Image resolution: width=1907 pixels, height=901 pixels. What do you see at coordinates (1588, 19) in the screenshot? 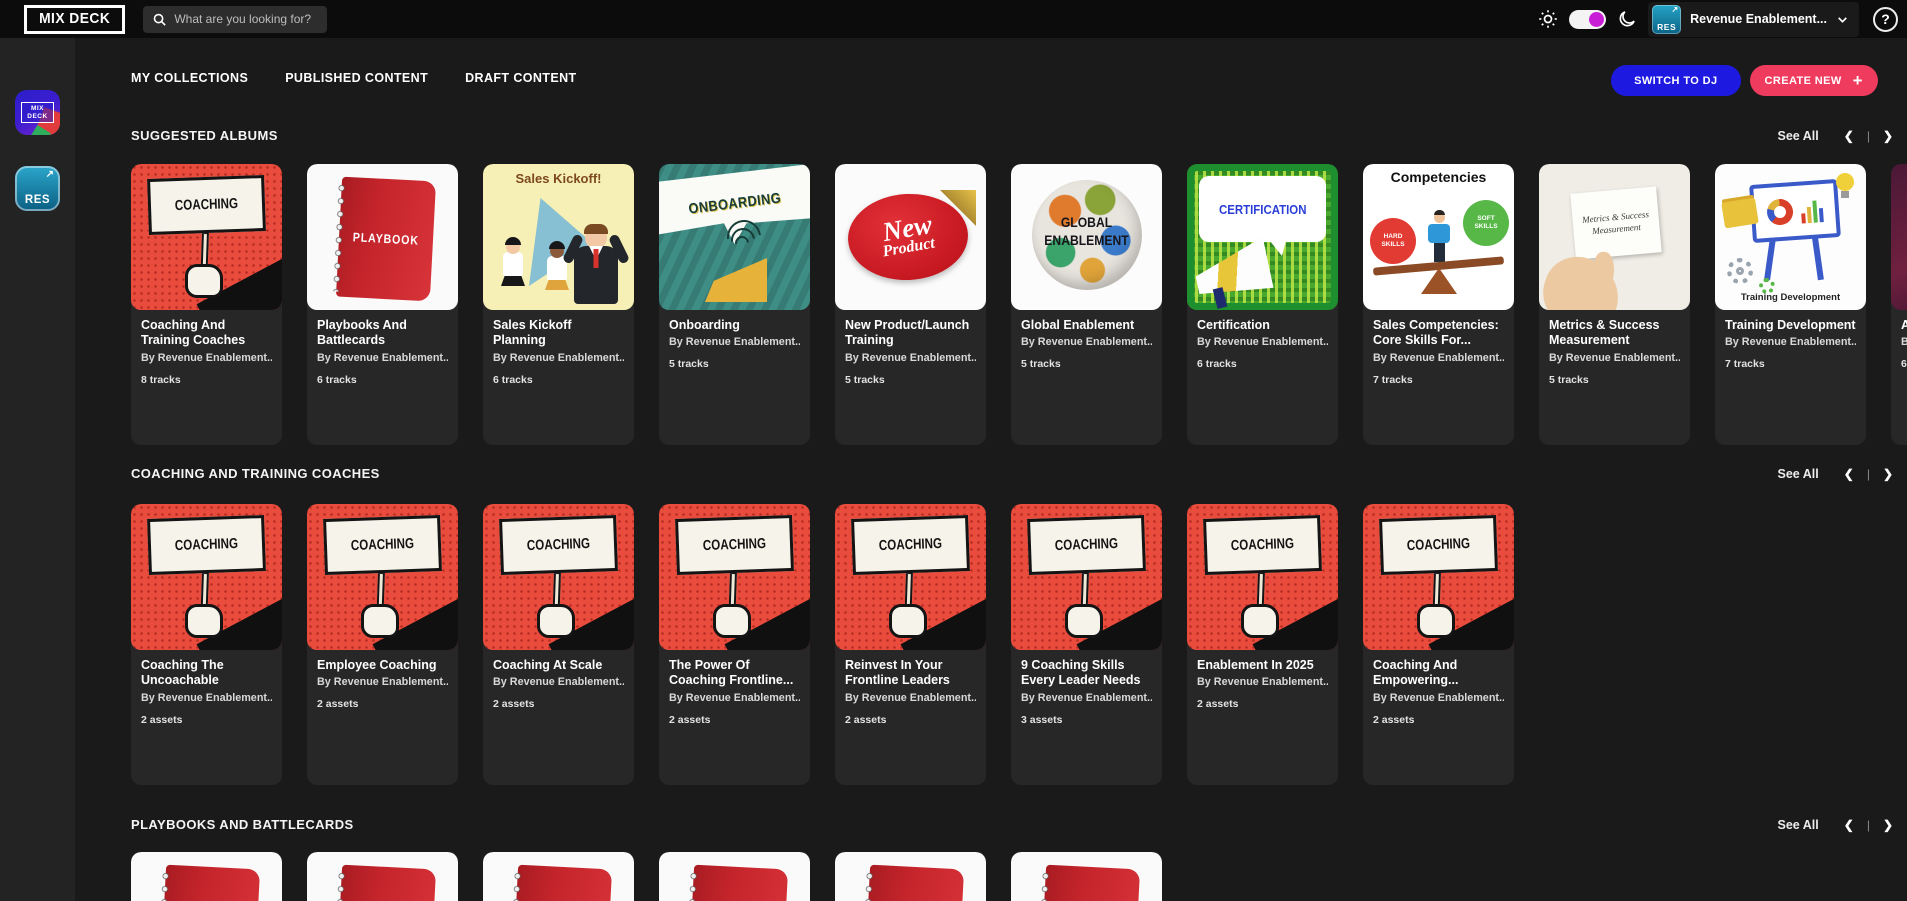
I see `theme-toggle` at bounding box center [1588, 19].